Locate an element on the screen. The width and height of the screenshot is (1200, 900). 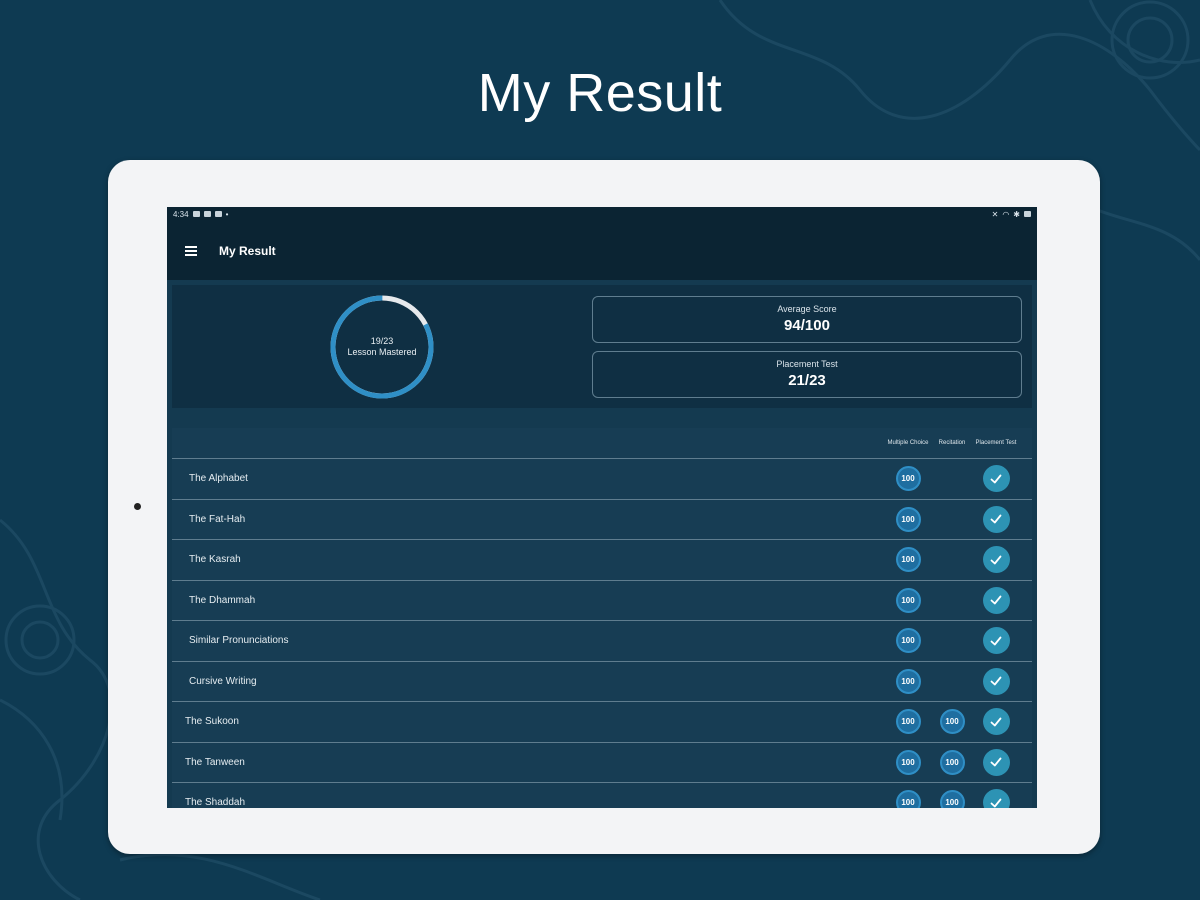
app-bar: My Result is located at coordinates (602, 250).